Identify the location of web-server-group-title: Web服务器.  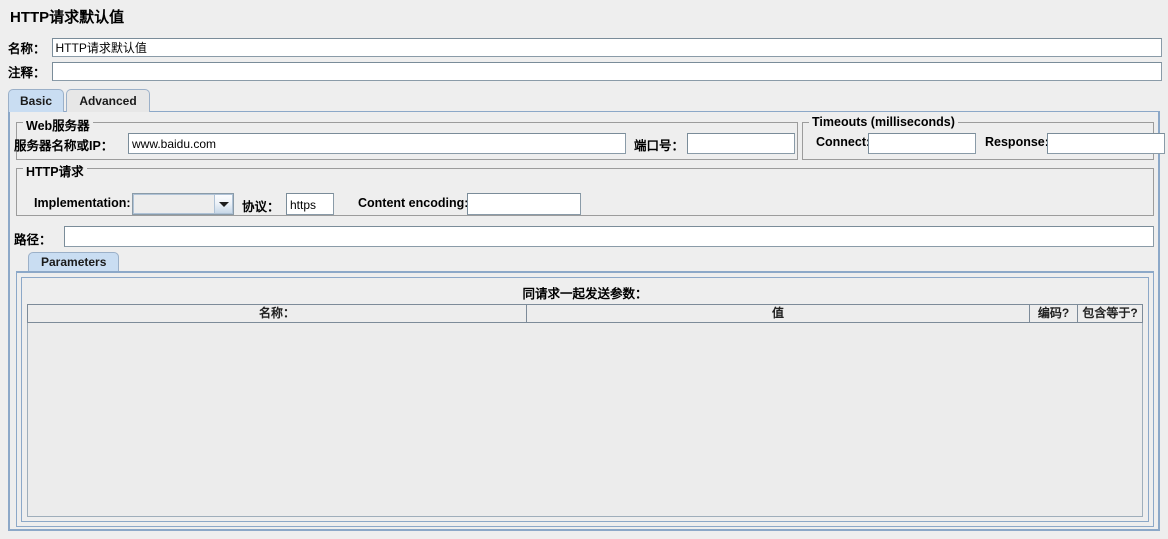
(58, 124).